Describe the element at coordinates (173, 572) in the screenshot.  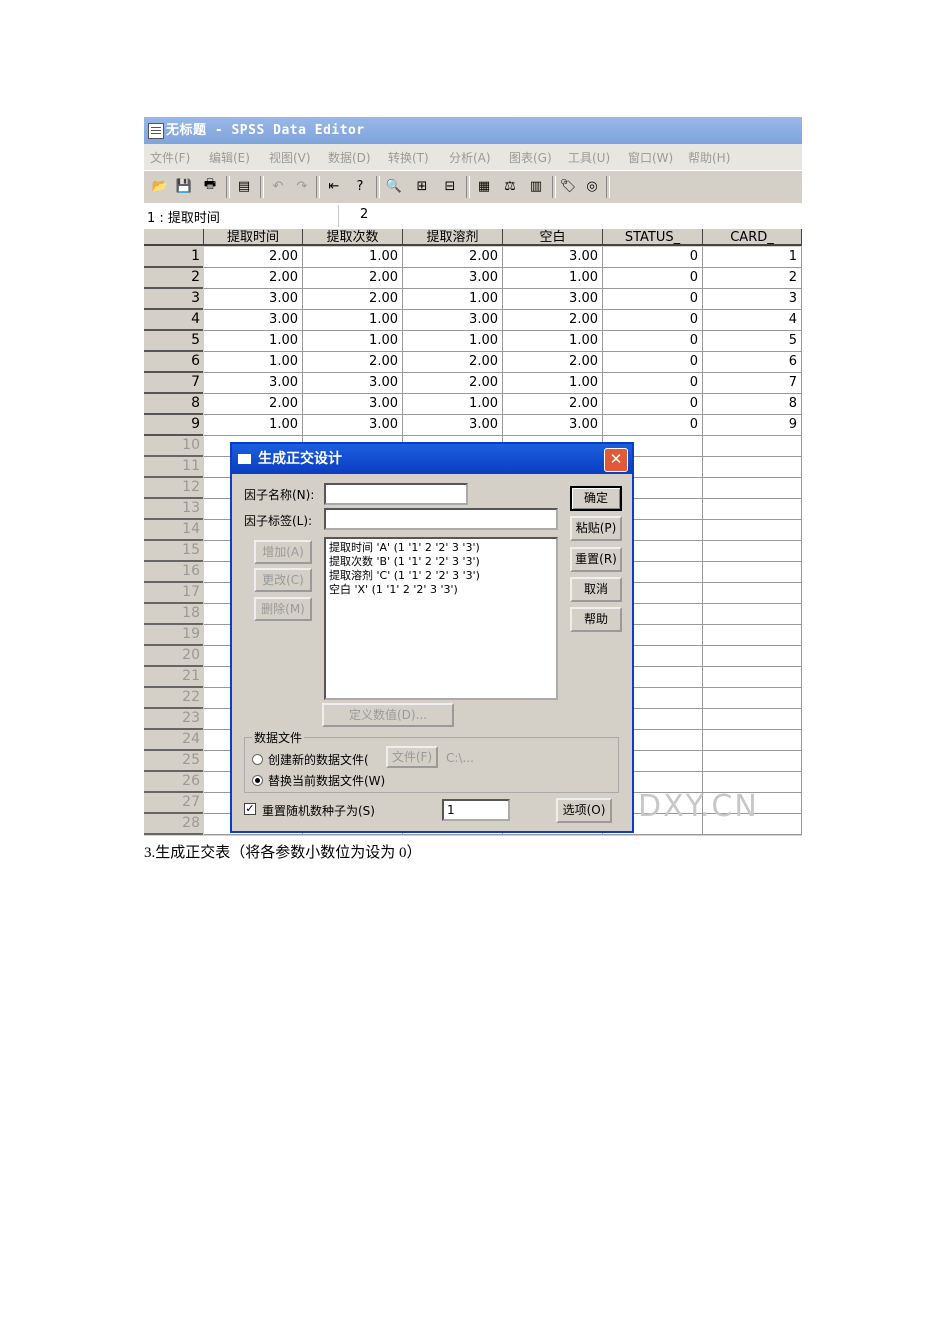
I see `row-number: 16` at that location.